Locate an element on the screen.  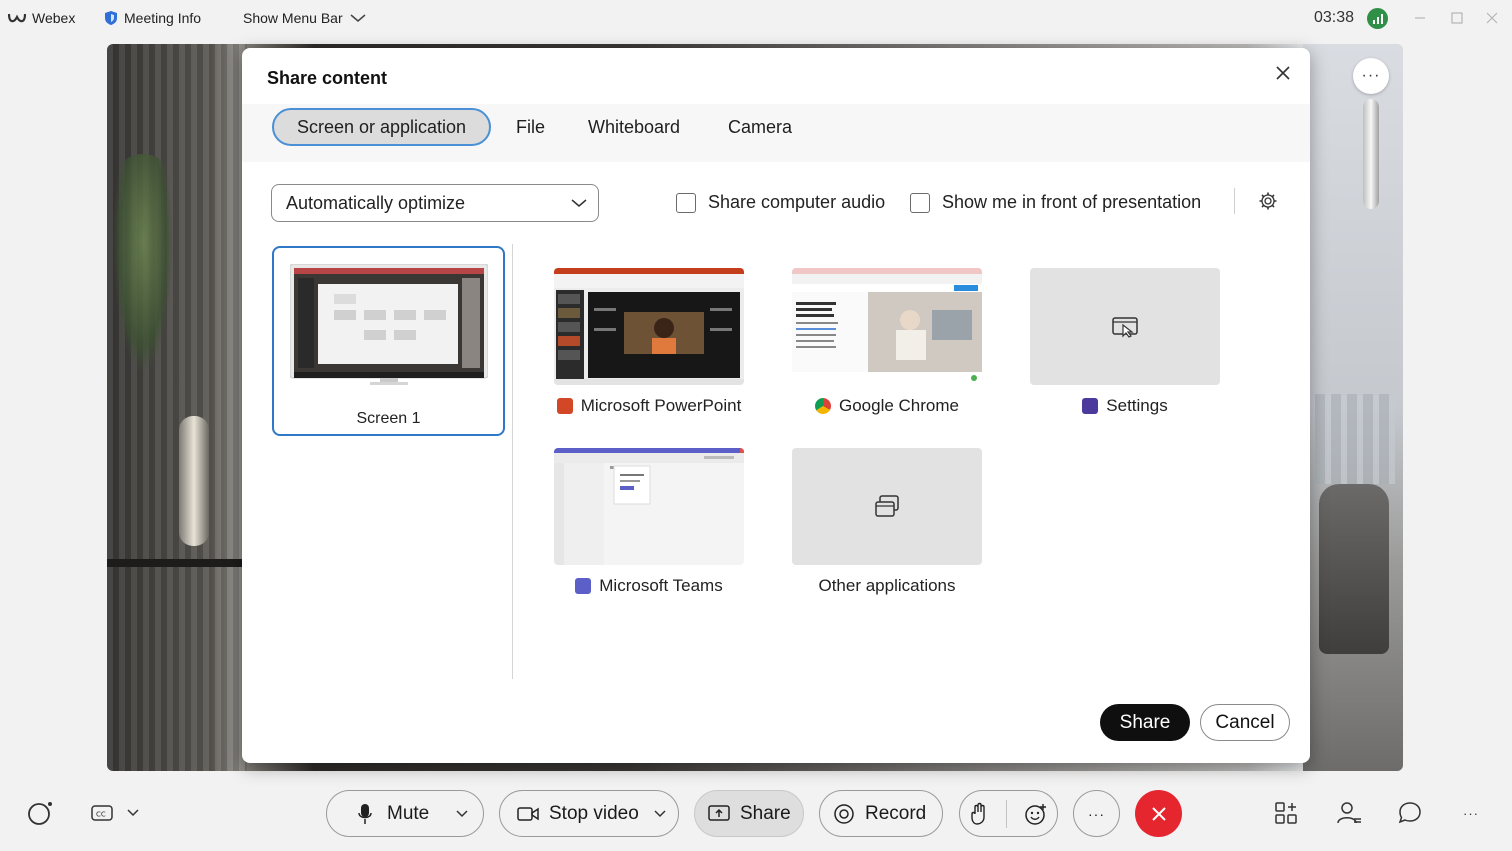
maximize-icon is located at coordinates (1457, 18).